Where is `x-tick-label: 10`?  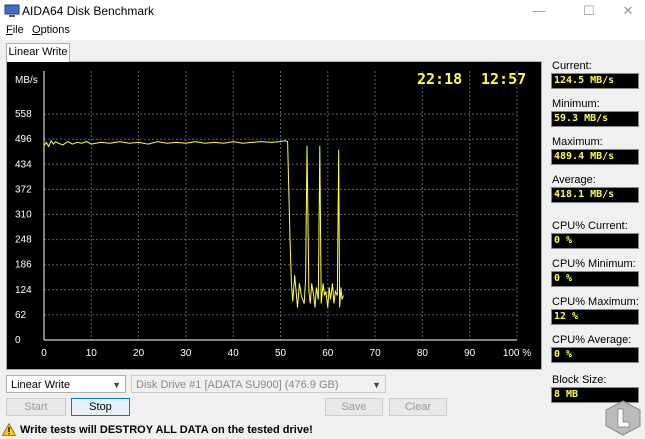 x-tick-label: 10 is located at coordinates (92, 353).